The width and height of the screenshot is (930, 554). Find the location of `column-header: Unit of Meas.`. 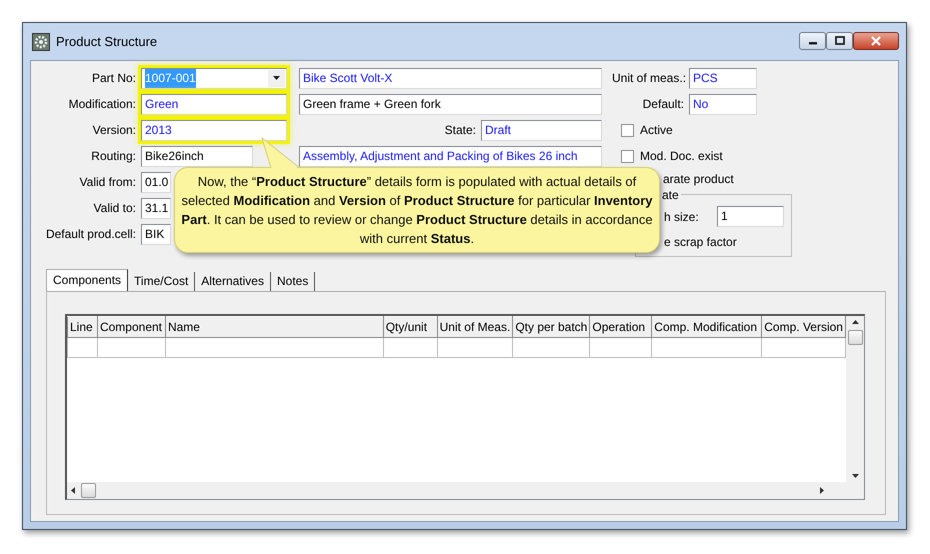

column-header: Unit of Meas. is located at coordinates (475, 327).